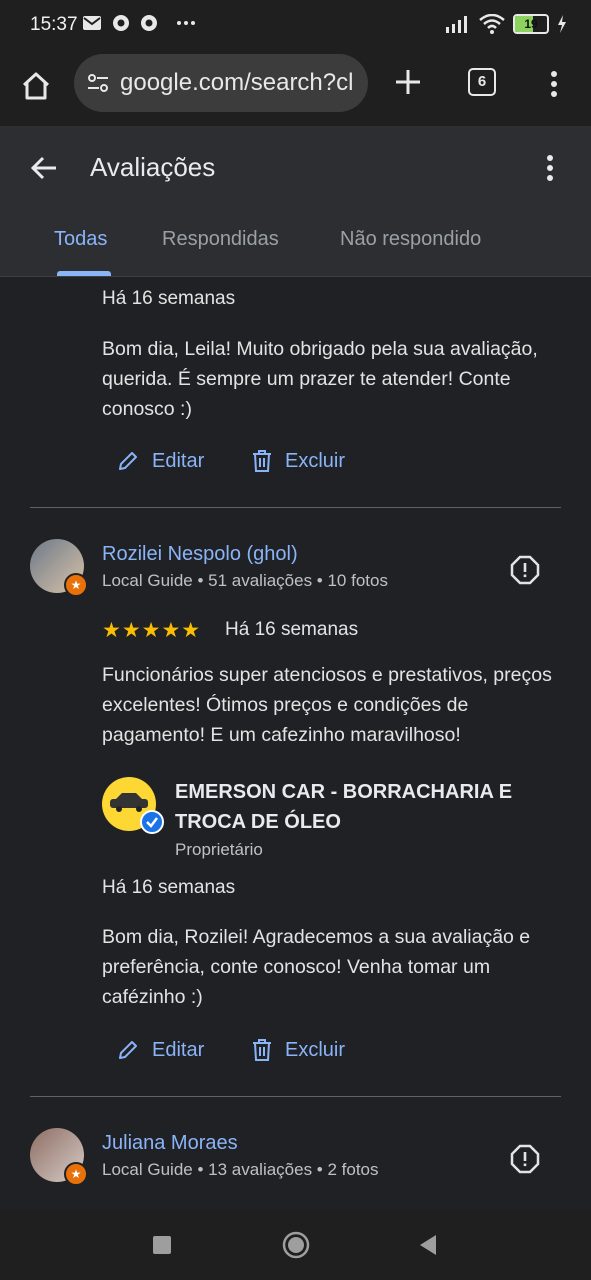  I want to click on active-tab-indicator, so click(84, 273).